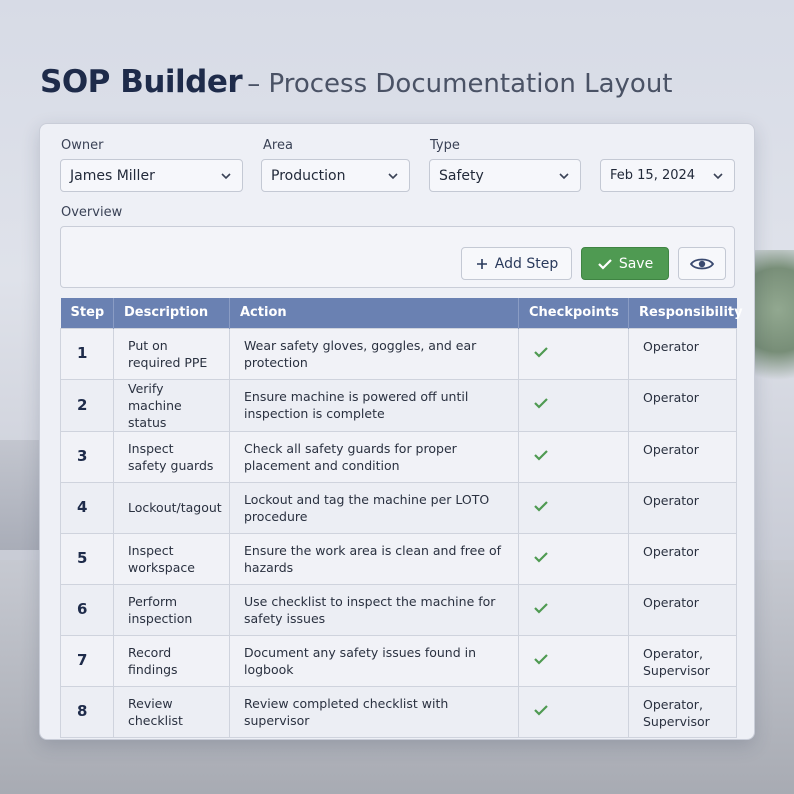 The width and height of the screenshot is (794, 794). I want to click on save-label: Save, so click(636, 263).